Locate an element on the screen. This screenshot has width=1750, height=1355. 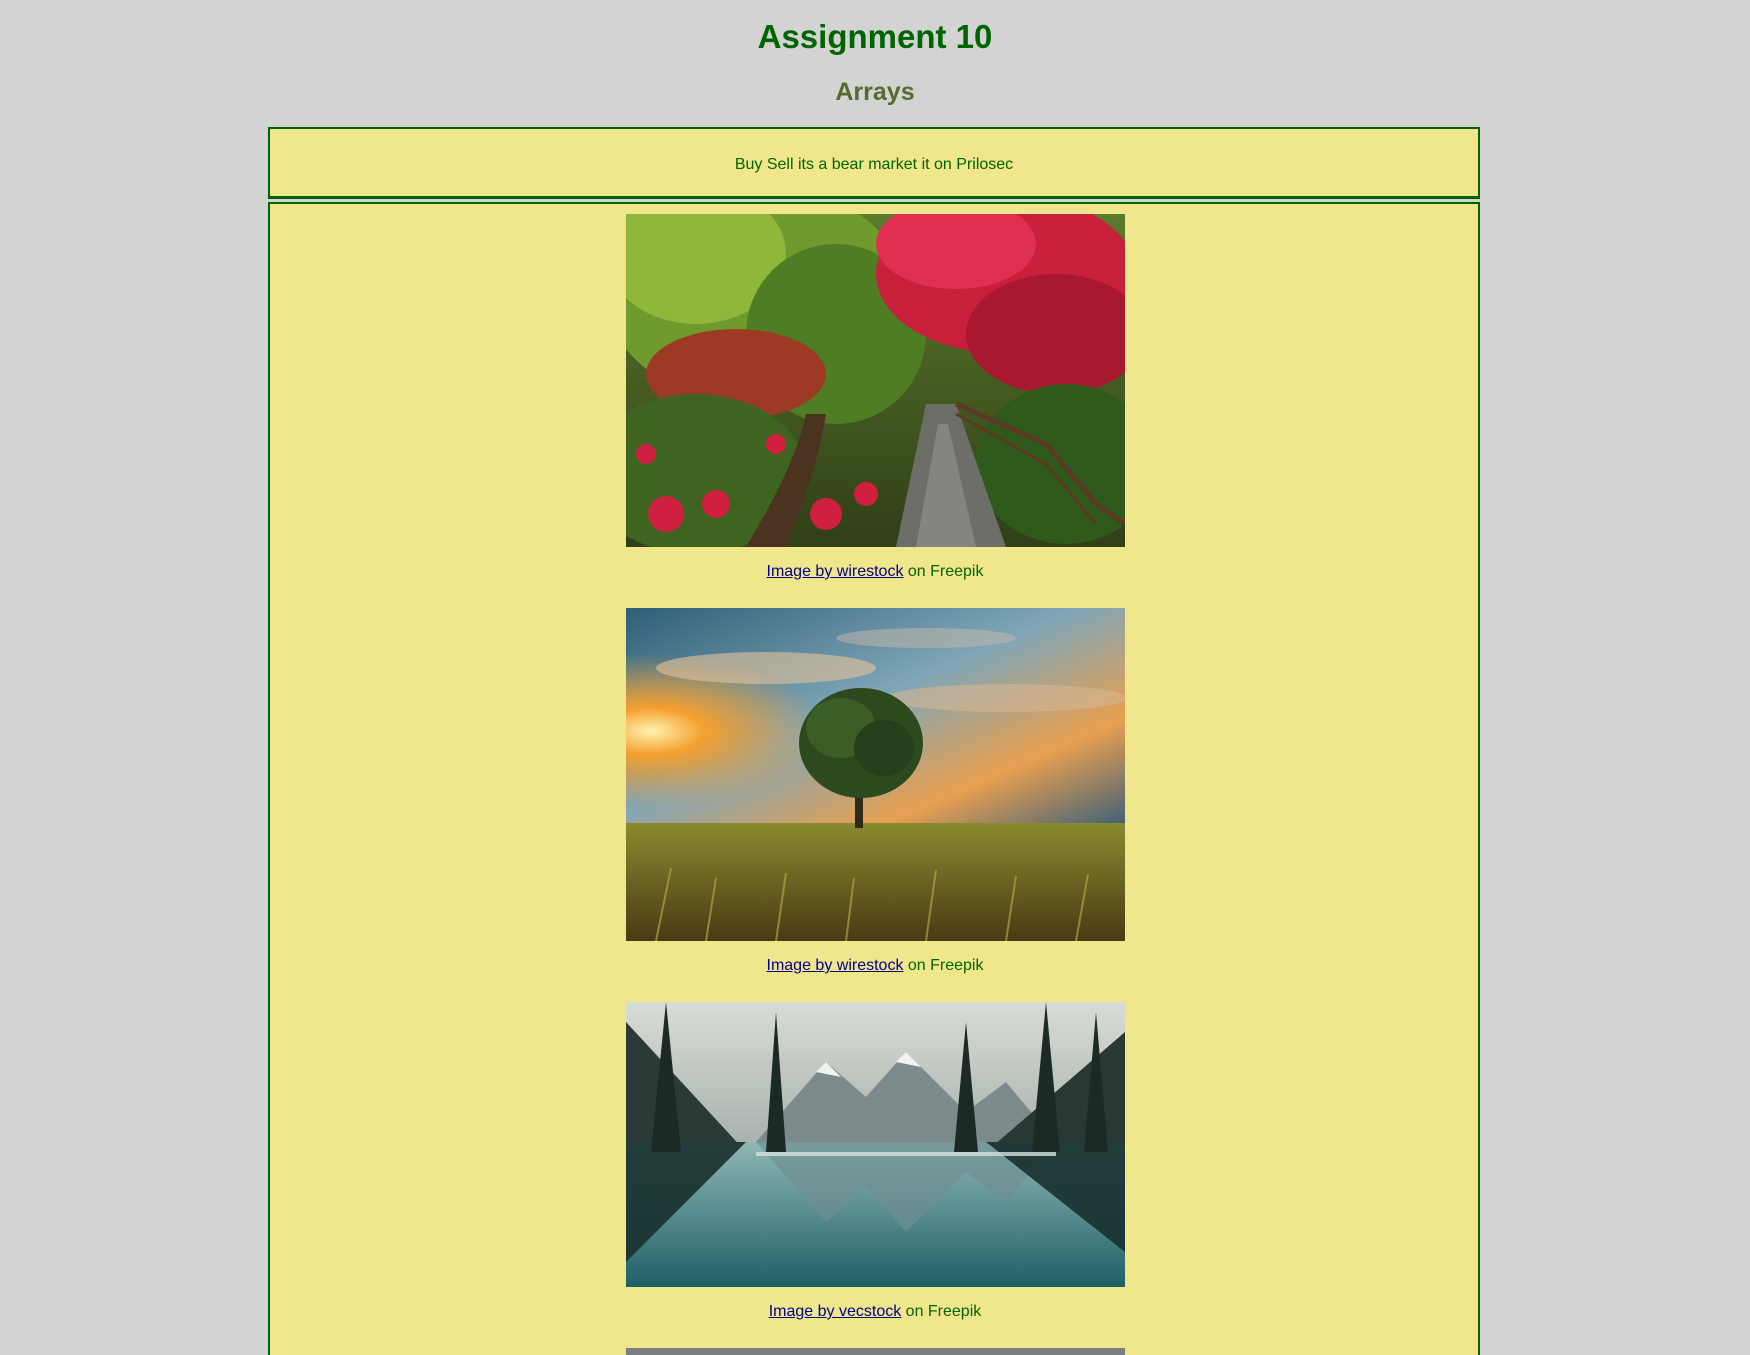
page-subtitle: Arrays is located at coordinates (875, 92).